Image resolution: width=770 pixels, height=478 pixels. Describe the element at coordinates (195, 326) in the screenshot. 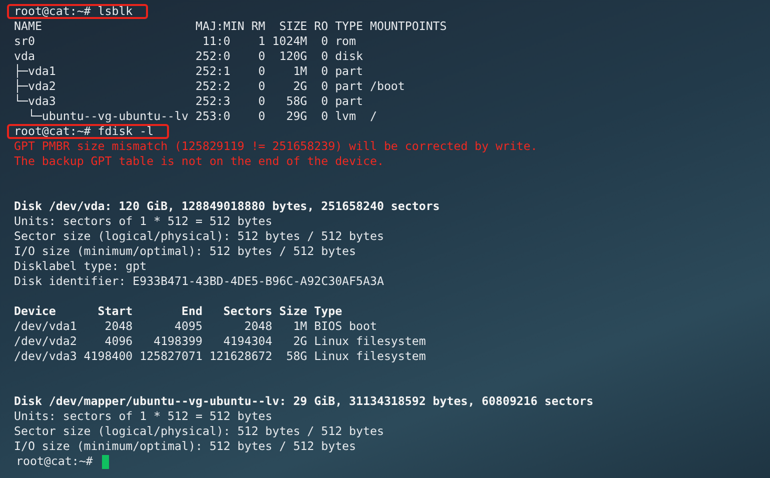

I see `output-line: /dev/vda1 2048 4095 2048 1M BIOS boot` at that location.